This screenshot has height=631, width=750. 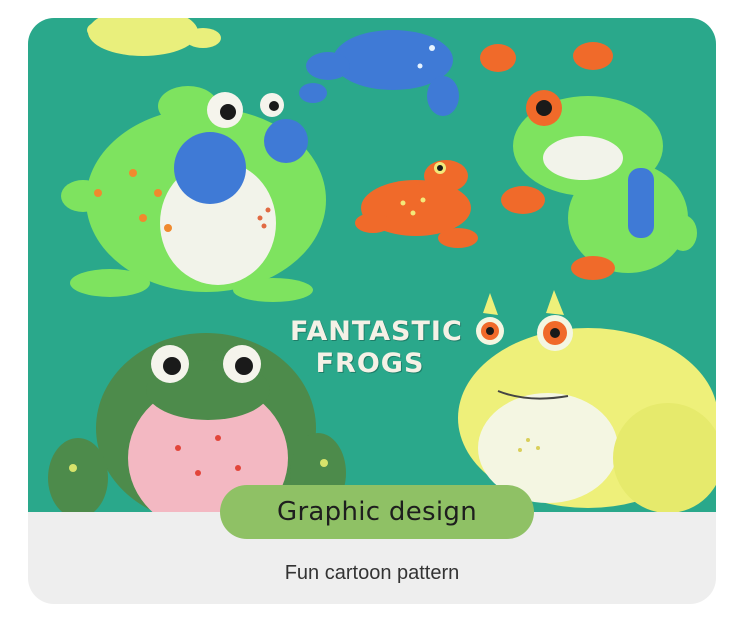 What do you see at coordinates (416, 204) in the screenshot?
I see `orange-poison-frog` at bounding box center [416, 204].